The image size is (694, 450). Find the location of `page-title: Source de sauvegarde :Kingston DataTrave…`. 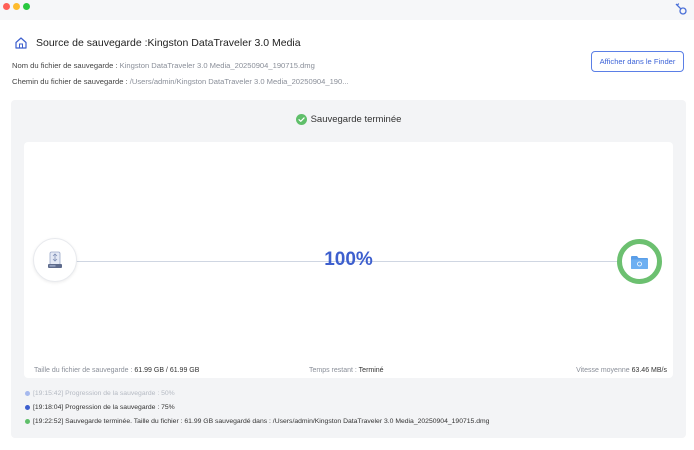

page-title: Source de sauvegarde :Kingston DataTrave… is located at coordinates (168, 43).